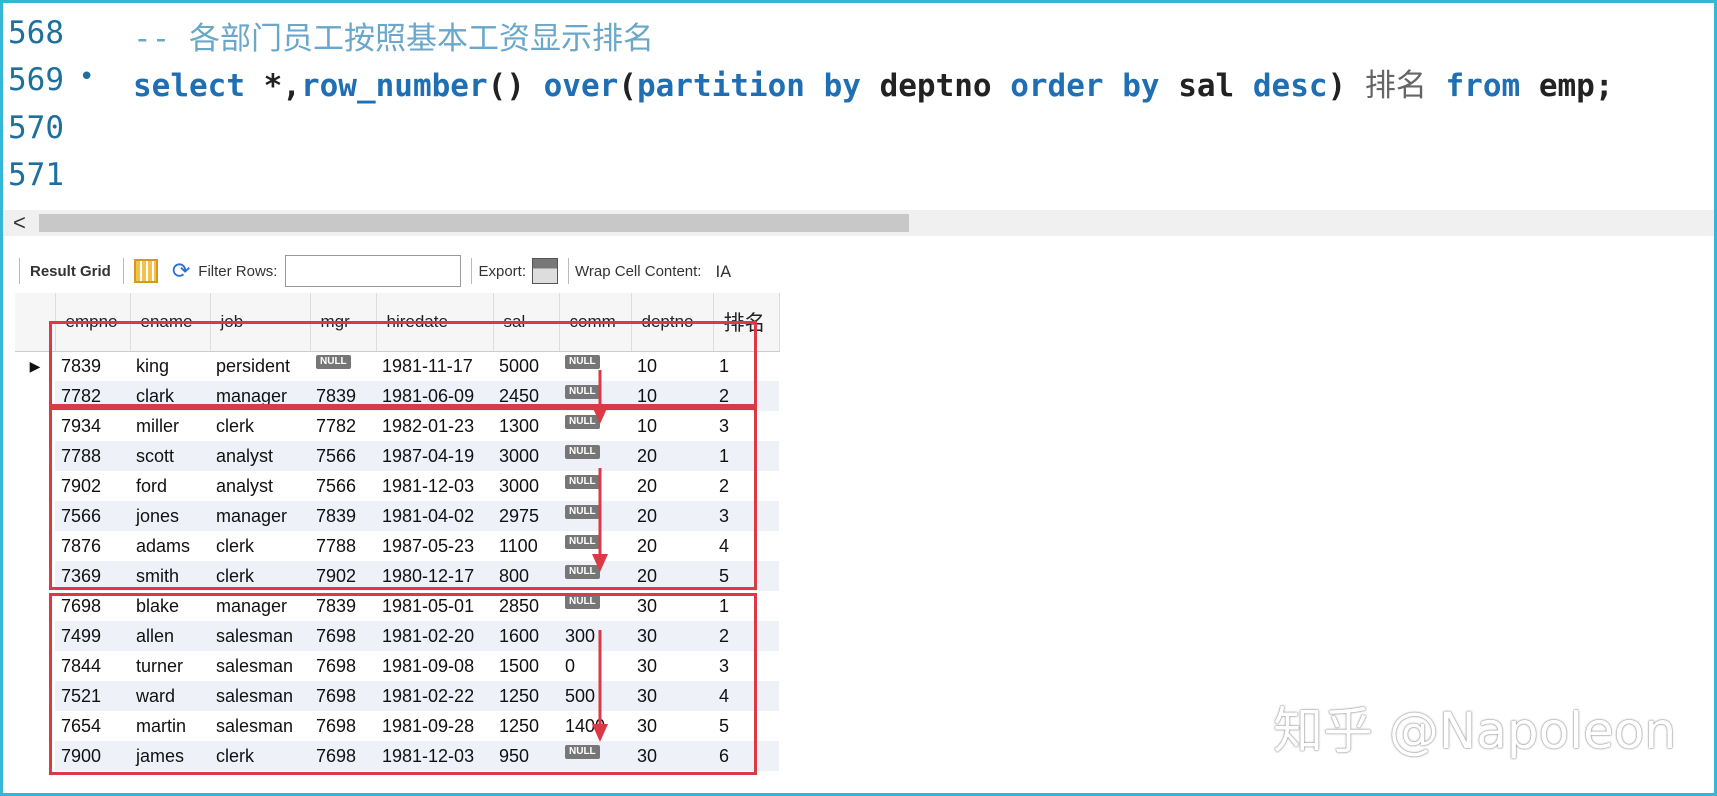  I want to click on line-number: 571, so click(36, 175).